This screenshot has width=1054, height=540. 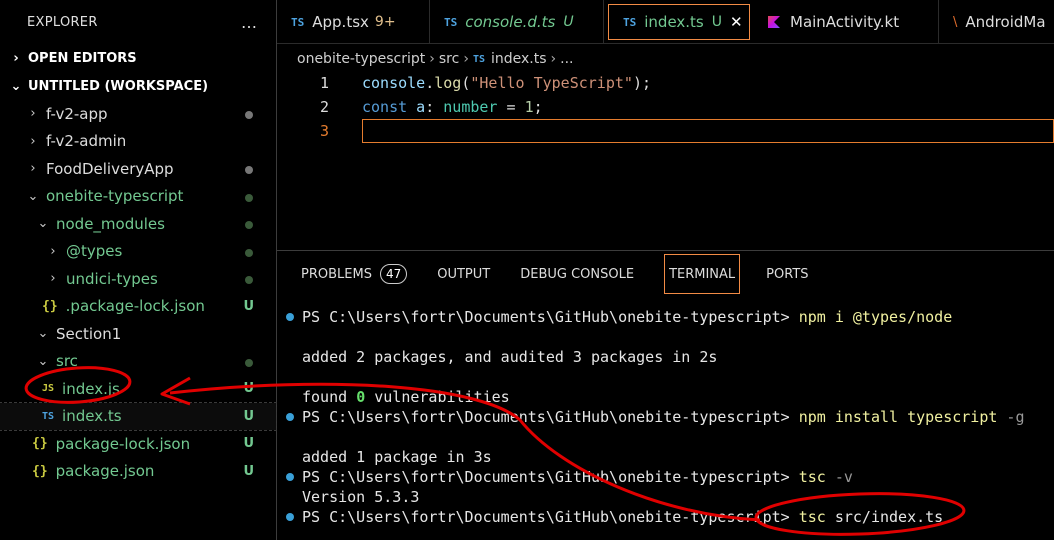 I want to click on tree-item-label: Section1, so click(x=89, y=333).